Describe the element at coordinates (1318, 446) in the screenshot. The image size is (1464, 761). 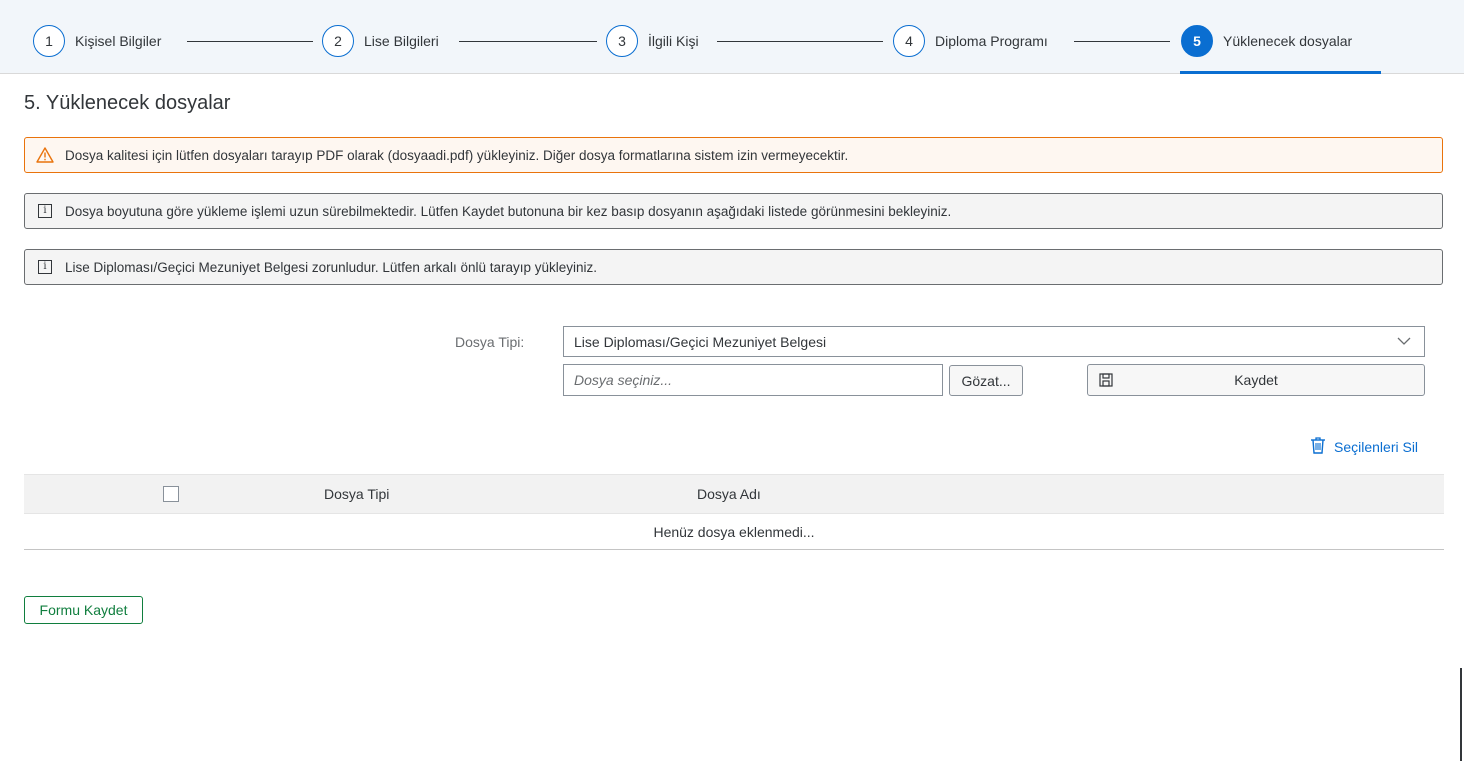
I see `trash-icon` at that location.